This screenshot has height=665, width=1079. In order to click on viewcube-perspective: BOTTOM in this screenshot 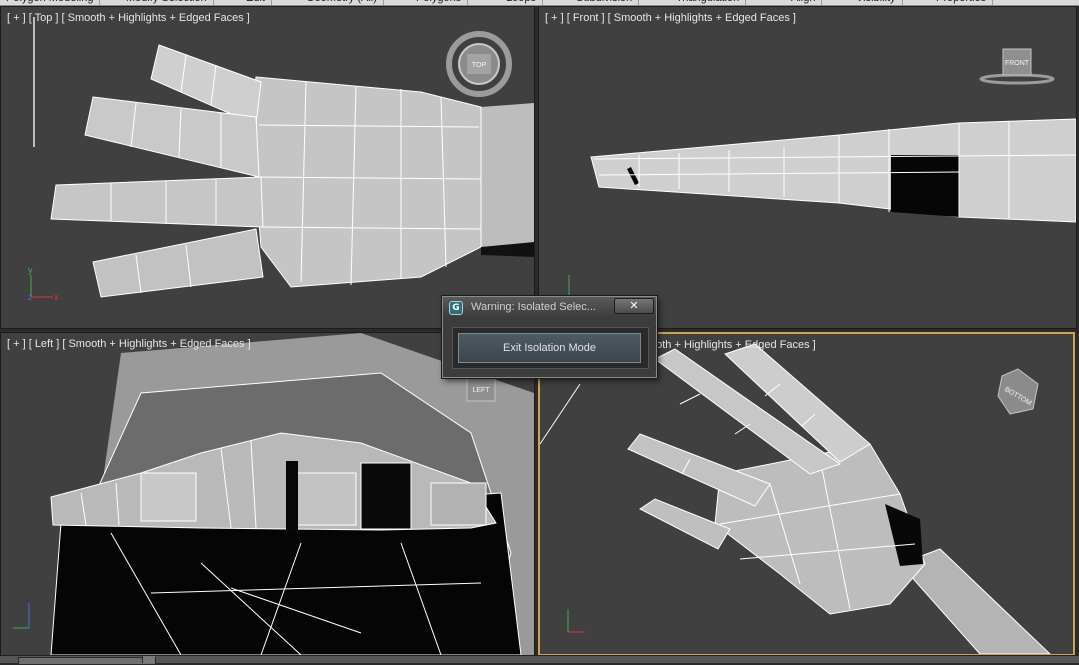, I will do `click(1018, 391)`.